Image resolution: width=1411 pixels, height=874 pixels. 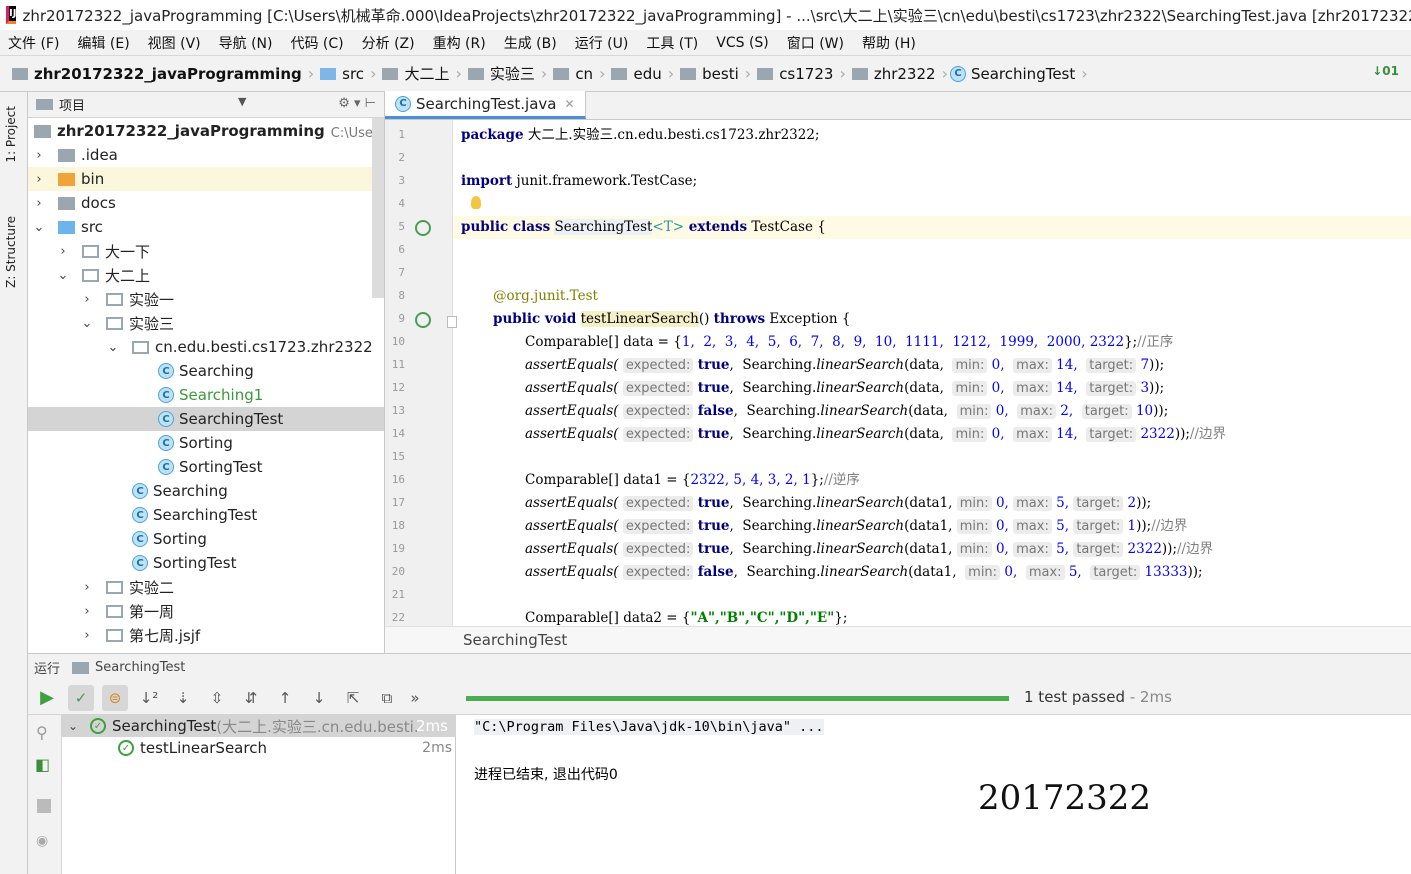 I want to click on tree-item-docs: › docs, so click(x=73, y=203).